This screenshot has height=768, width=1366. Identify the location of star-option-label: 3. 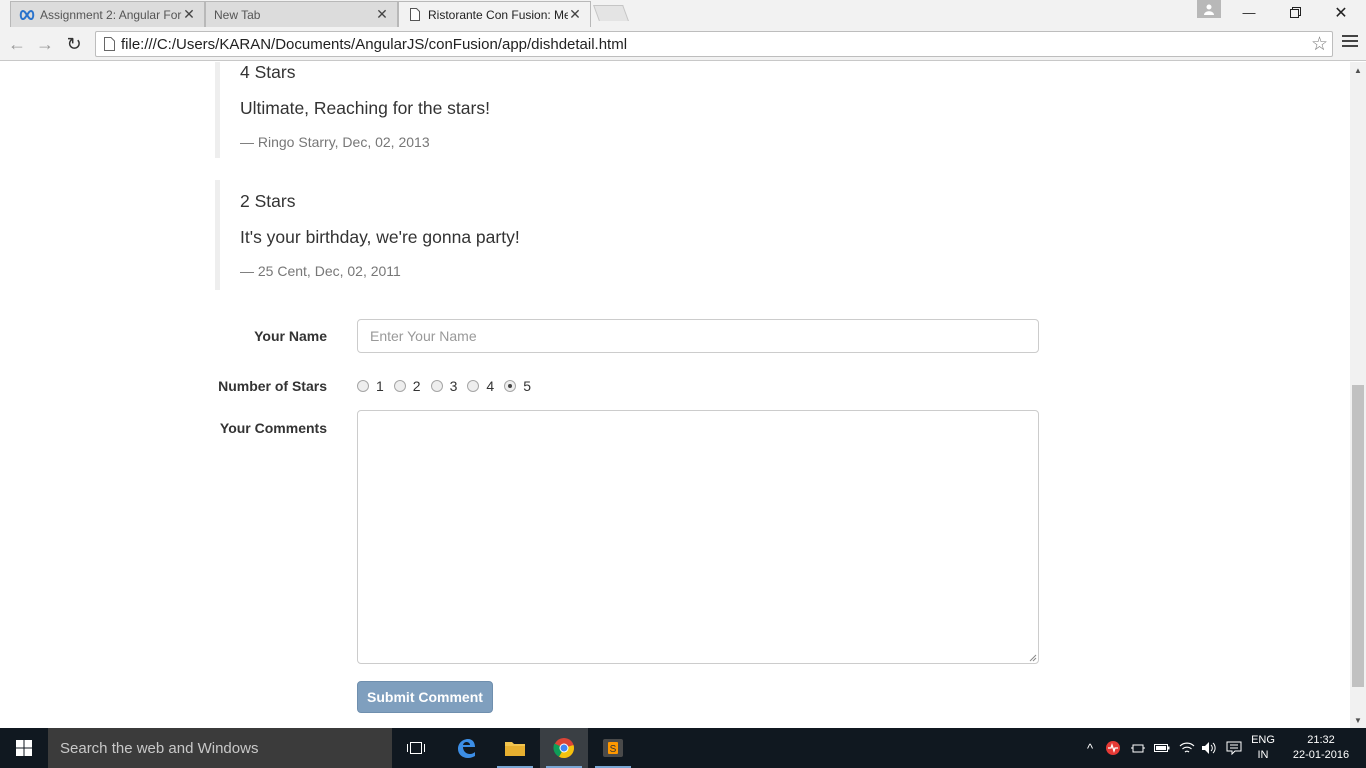
(453, 386).